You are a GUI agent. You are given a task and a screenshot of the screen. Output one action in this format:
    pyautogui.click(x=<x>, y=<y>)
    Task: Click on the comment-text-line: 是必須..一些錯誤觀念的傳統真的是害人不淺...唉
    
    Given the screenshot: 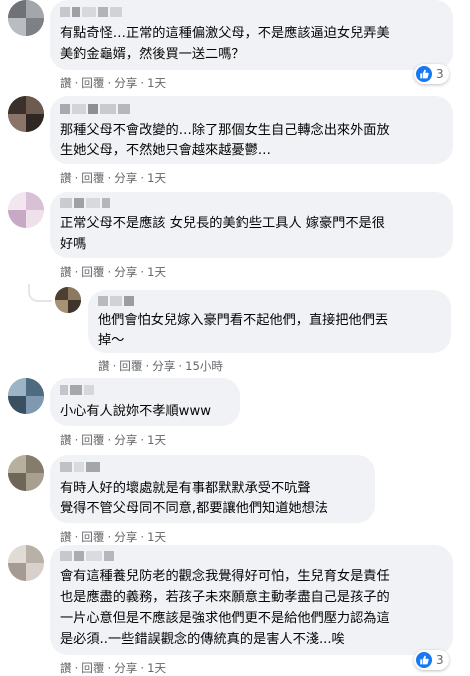 What is the action you would take?
    pyautogui.click(x=202, y=639)
    